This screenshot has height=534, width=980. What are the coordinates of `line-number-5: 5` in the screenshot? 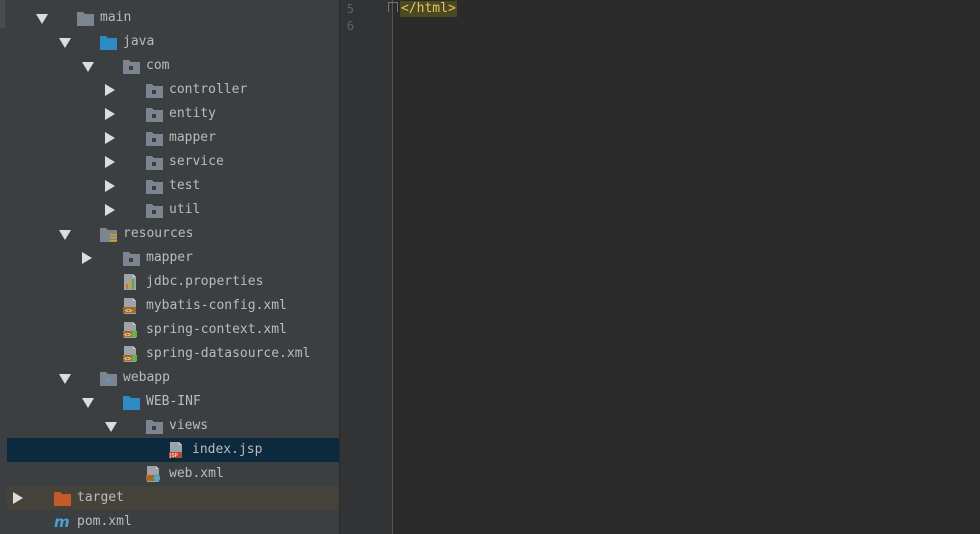 It's located at (350, 9).